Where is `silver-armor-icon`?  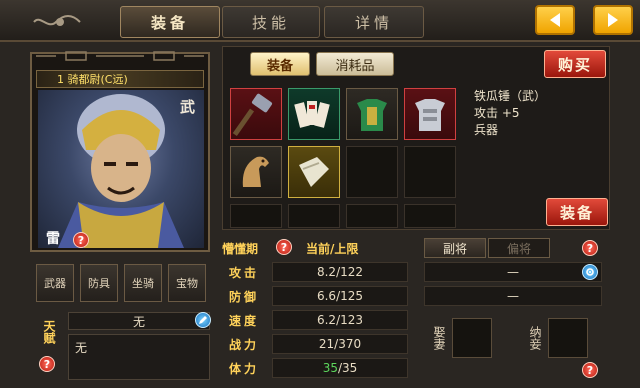
silver-armor-icon is located at coordinates (430, 115).